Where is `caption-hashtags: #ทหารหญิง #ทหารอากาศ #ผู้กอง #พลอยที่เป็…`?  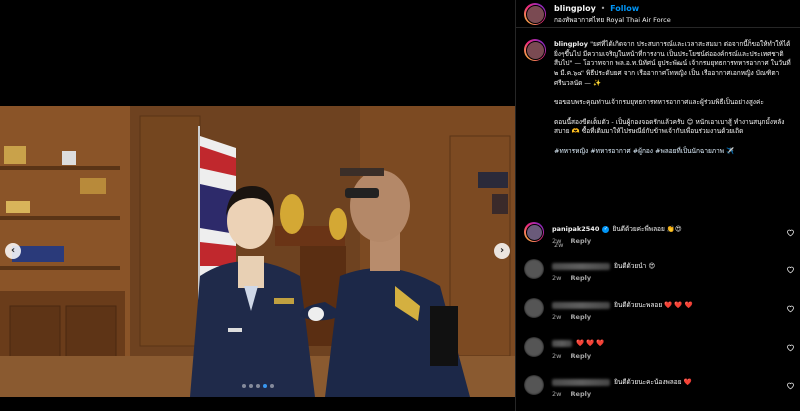 caption-hashtags: #ทหารหญิง #ทหารอากาศ #ผู้กอง #พลอยที่เป็… is located at coordinates (674, 152).